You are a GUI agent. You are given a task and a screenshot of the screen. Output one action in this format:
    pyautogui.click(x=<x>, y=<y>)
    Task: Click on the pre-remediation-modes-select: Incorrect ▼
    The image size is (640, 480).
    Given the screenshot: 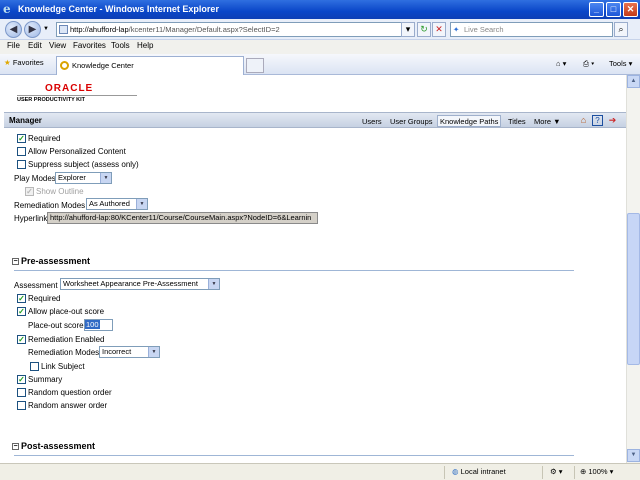 What is the action you would take?
    pyautogui.click(x=129, y=352)
    